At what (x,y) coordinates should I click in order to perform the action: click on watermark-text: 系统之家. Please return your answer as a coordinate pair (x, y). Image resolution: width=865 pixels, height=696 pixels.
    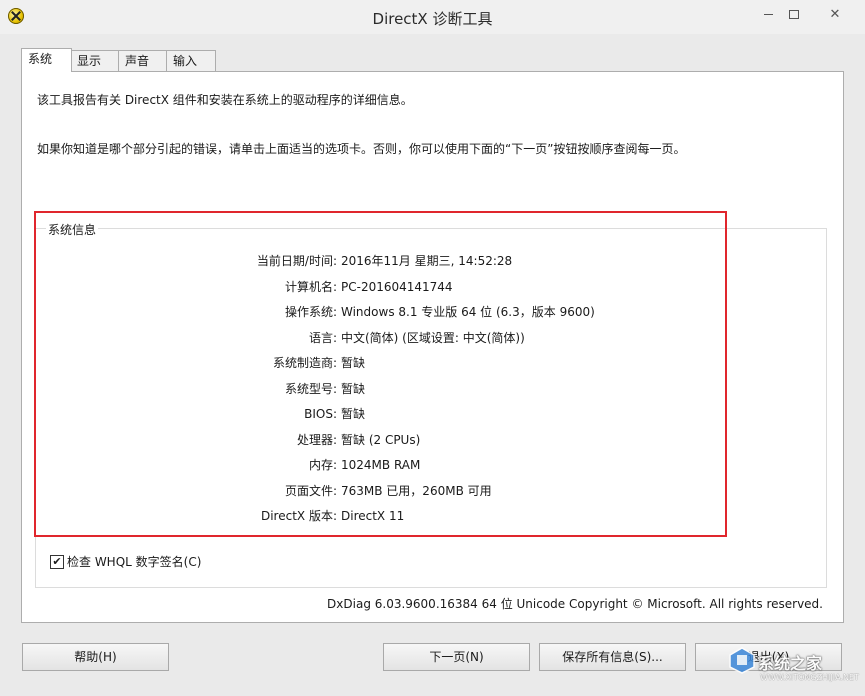
    Looking at the image, I should click on (790, 663).